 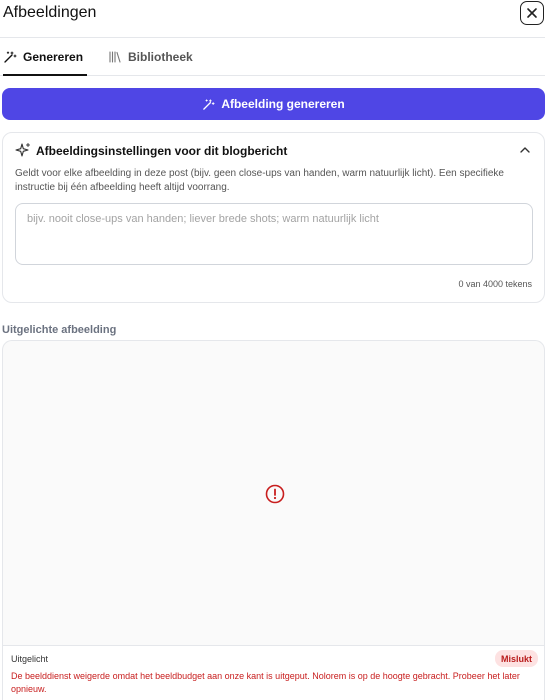 I want to click on panel-title: Afbeeldingen, so click(x=50, y=12).